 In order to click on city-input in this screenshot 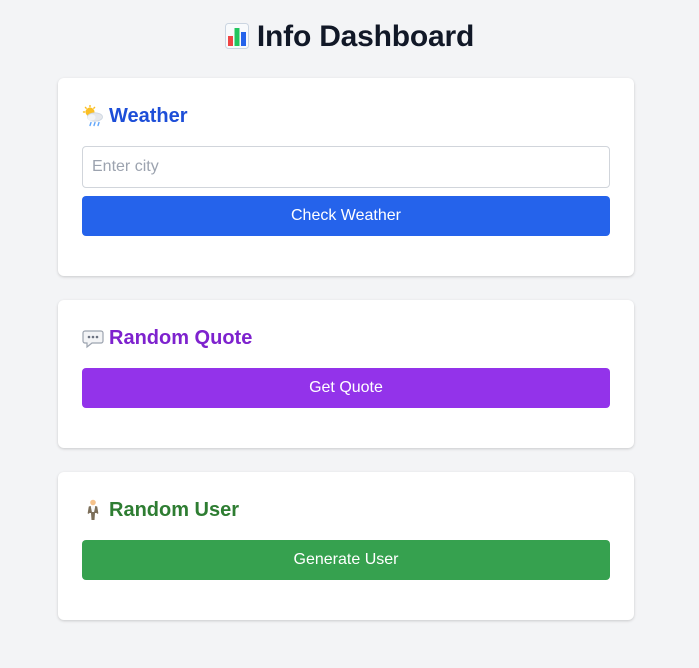, I will do `click(346, 167)`.